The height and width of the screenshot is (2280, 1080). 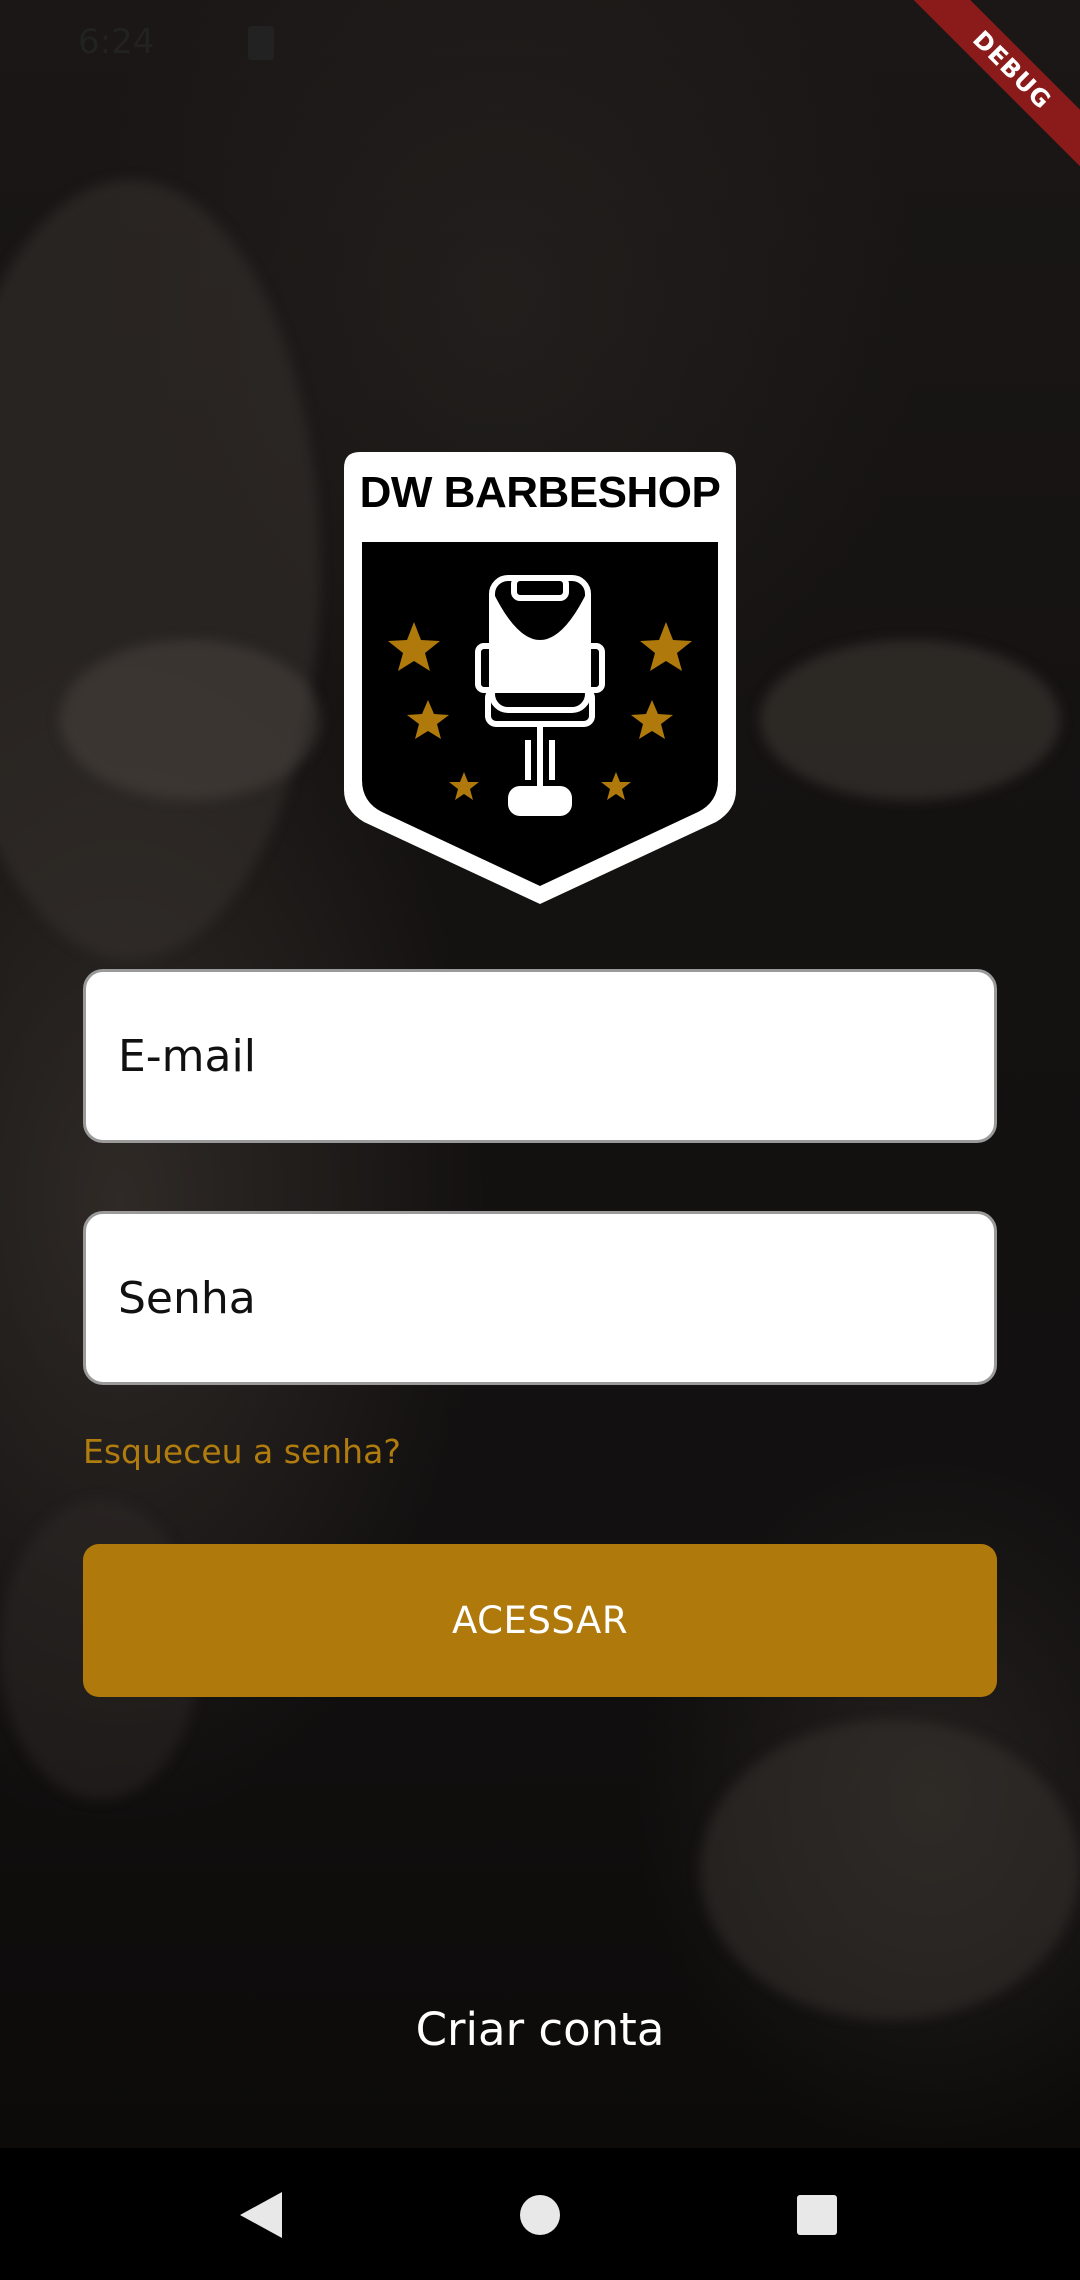 I want to click on login-button: ACESSAR, so click(x=540, y=1620).